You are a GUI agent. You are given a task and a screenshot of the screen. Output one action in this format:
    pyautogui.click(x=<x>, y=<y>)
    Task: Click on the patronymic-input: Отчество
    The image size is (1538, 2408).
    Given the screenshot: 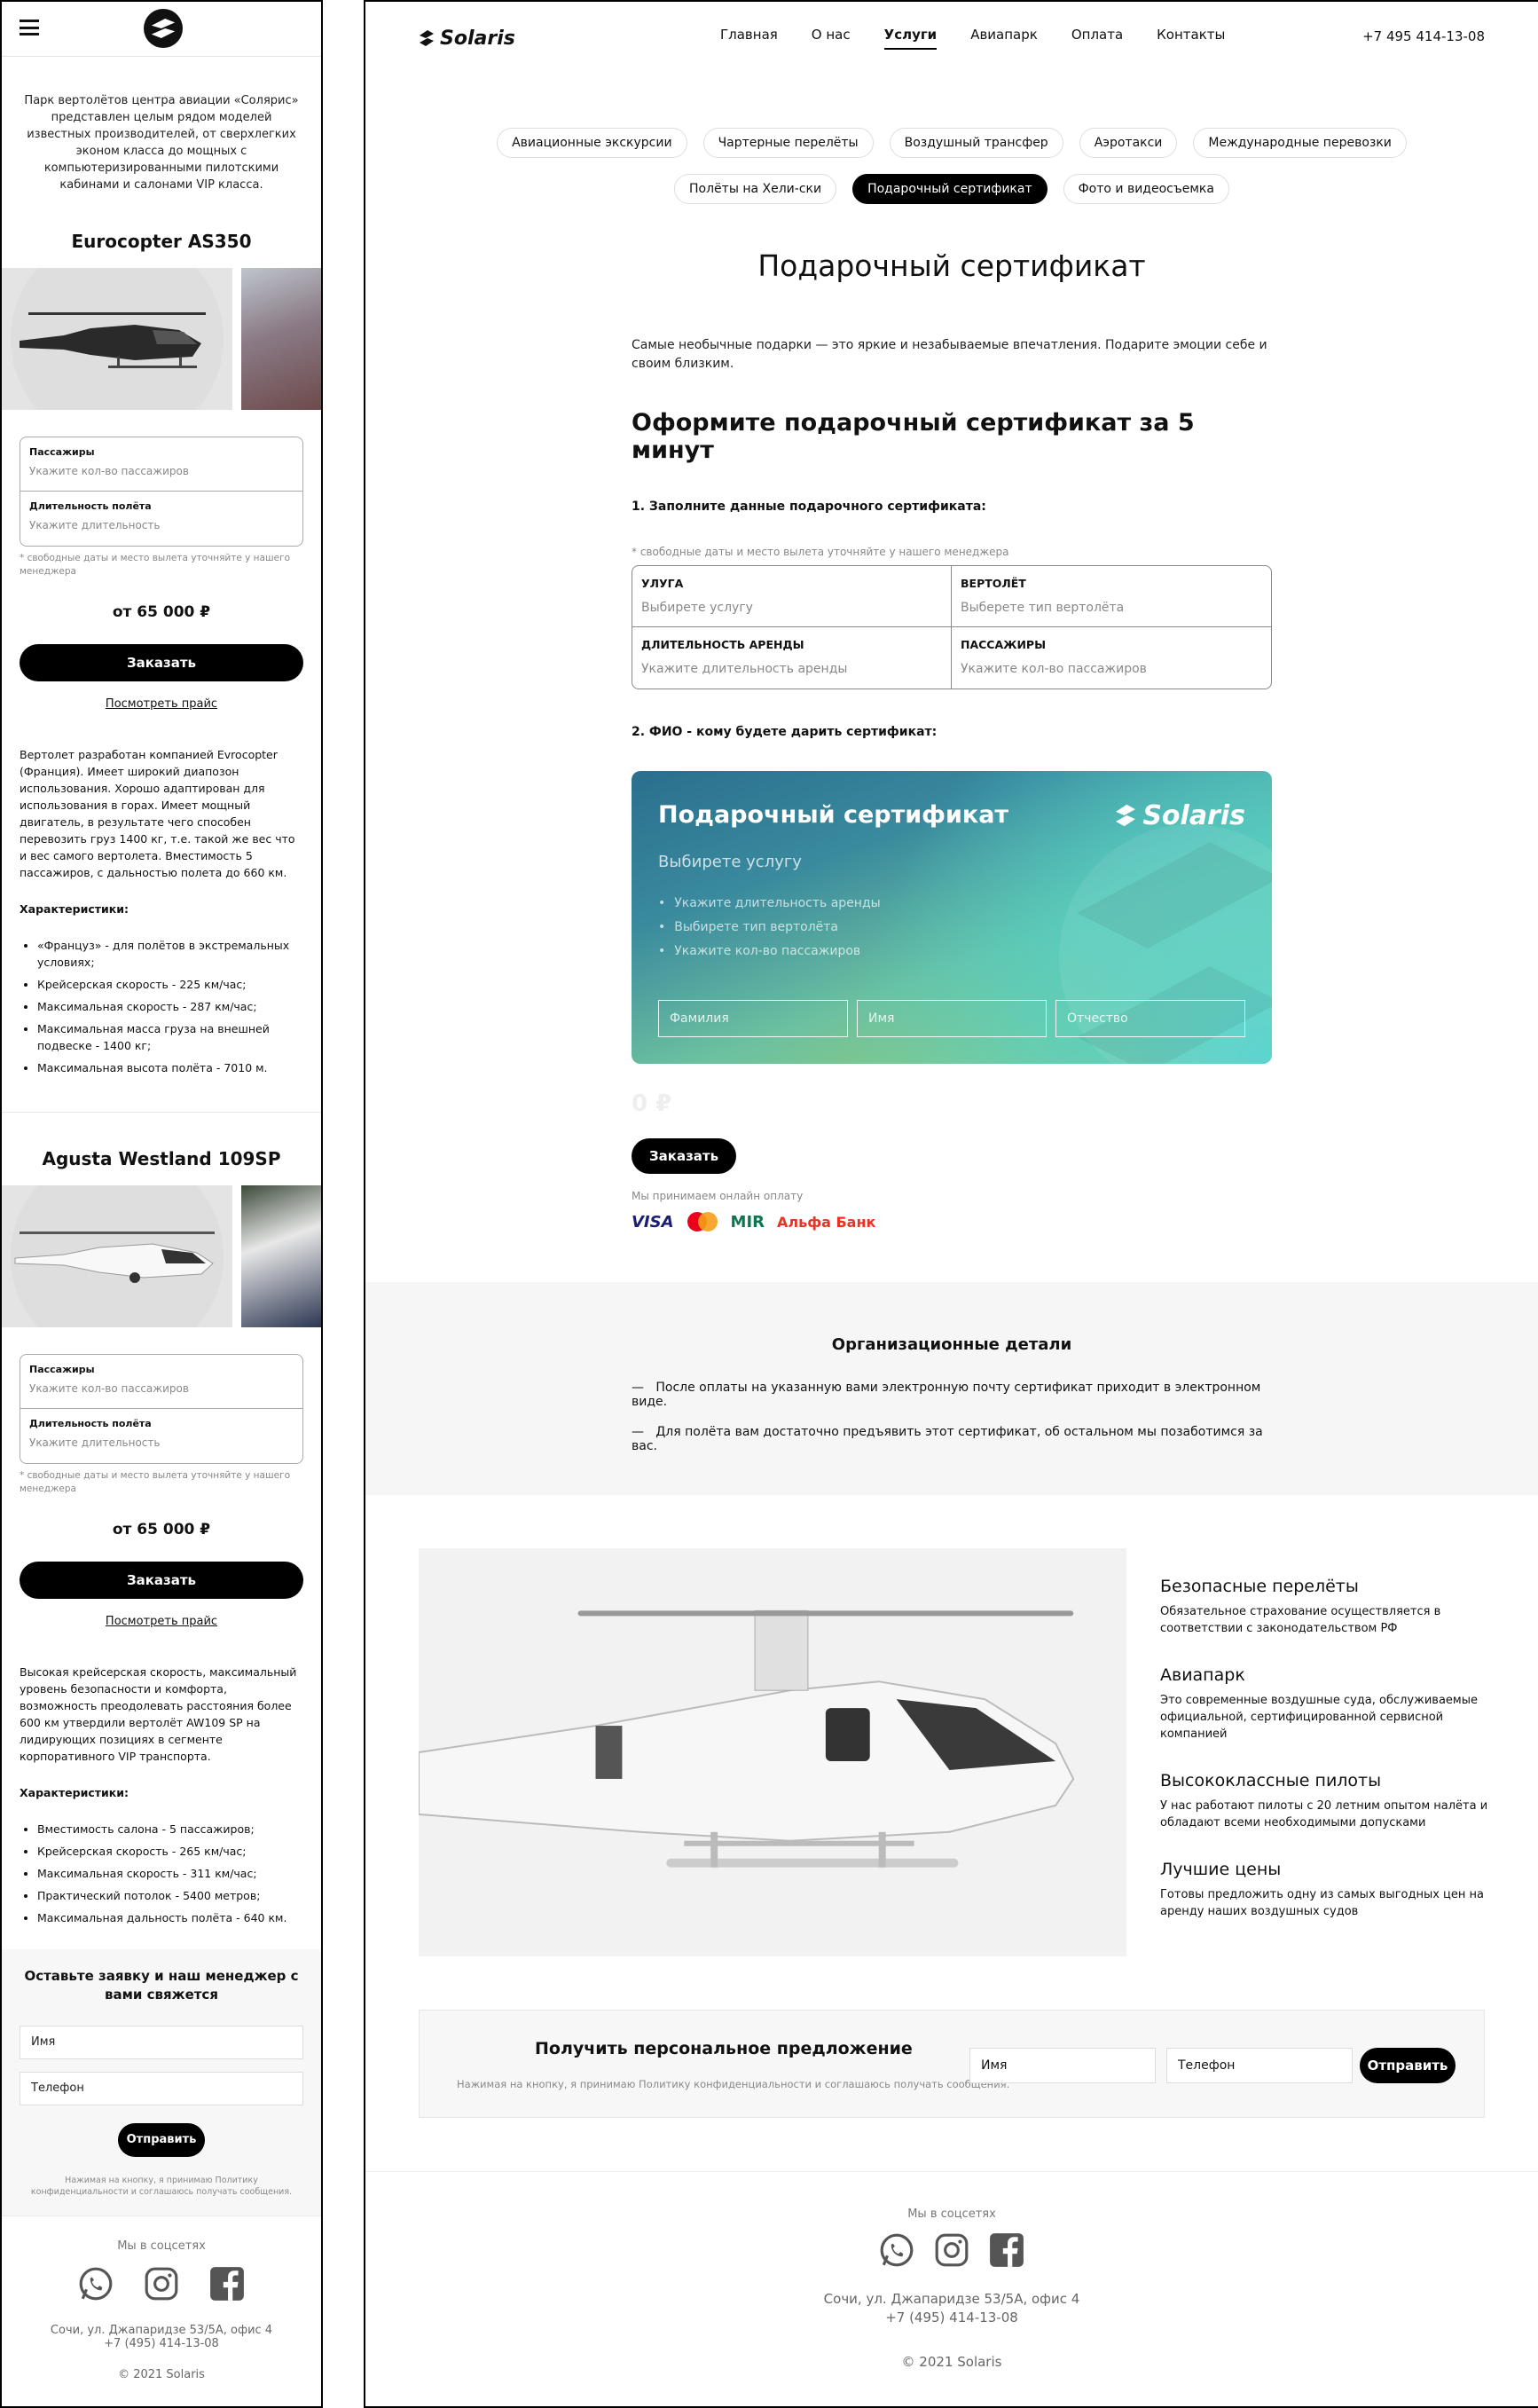 What is the action you would take?
    pyautogui.click(x=1150, y=1018)
    